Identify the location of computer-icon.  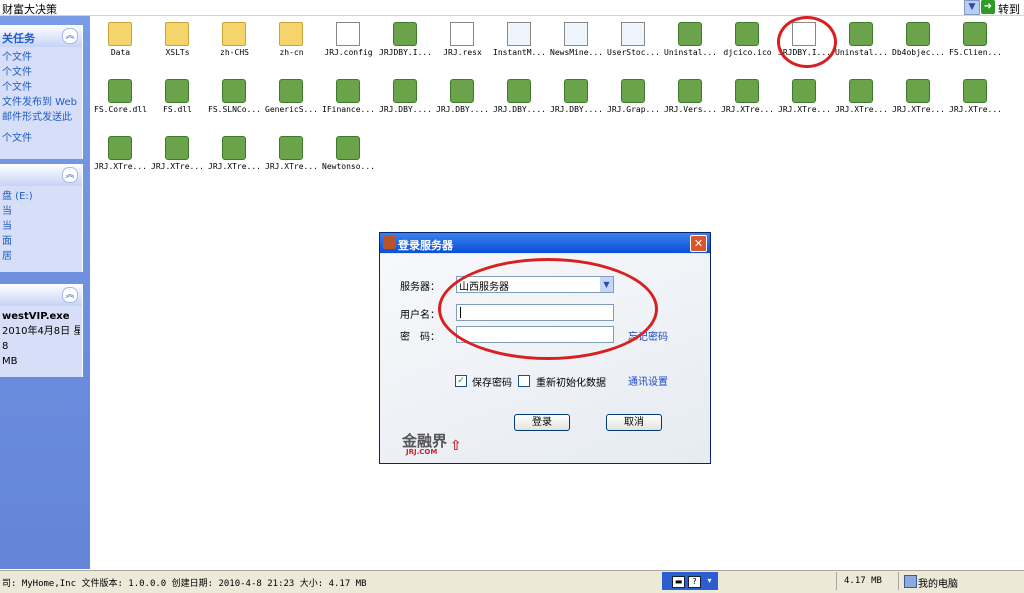
(910, 581).